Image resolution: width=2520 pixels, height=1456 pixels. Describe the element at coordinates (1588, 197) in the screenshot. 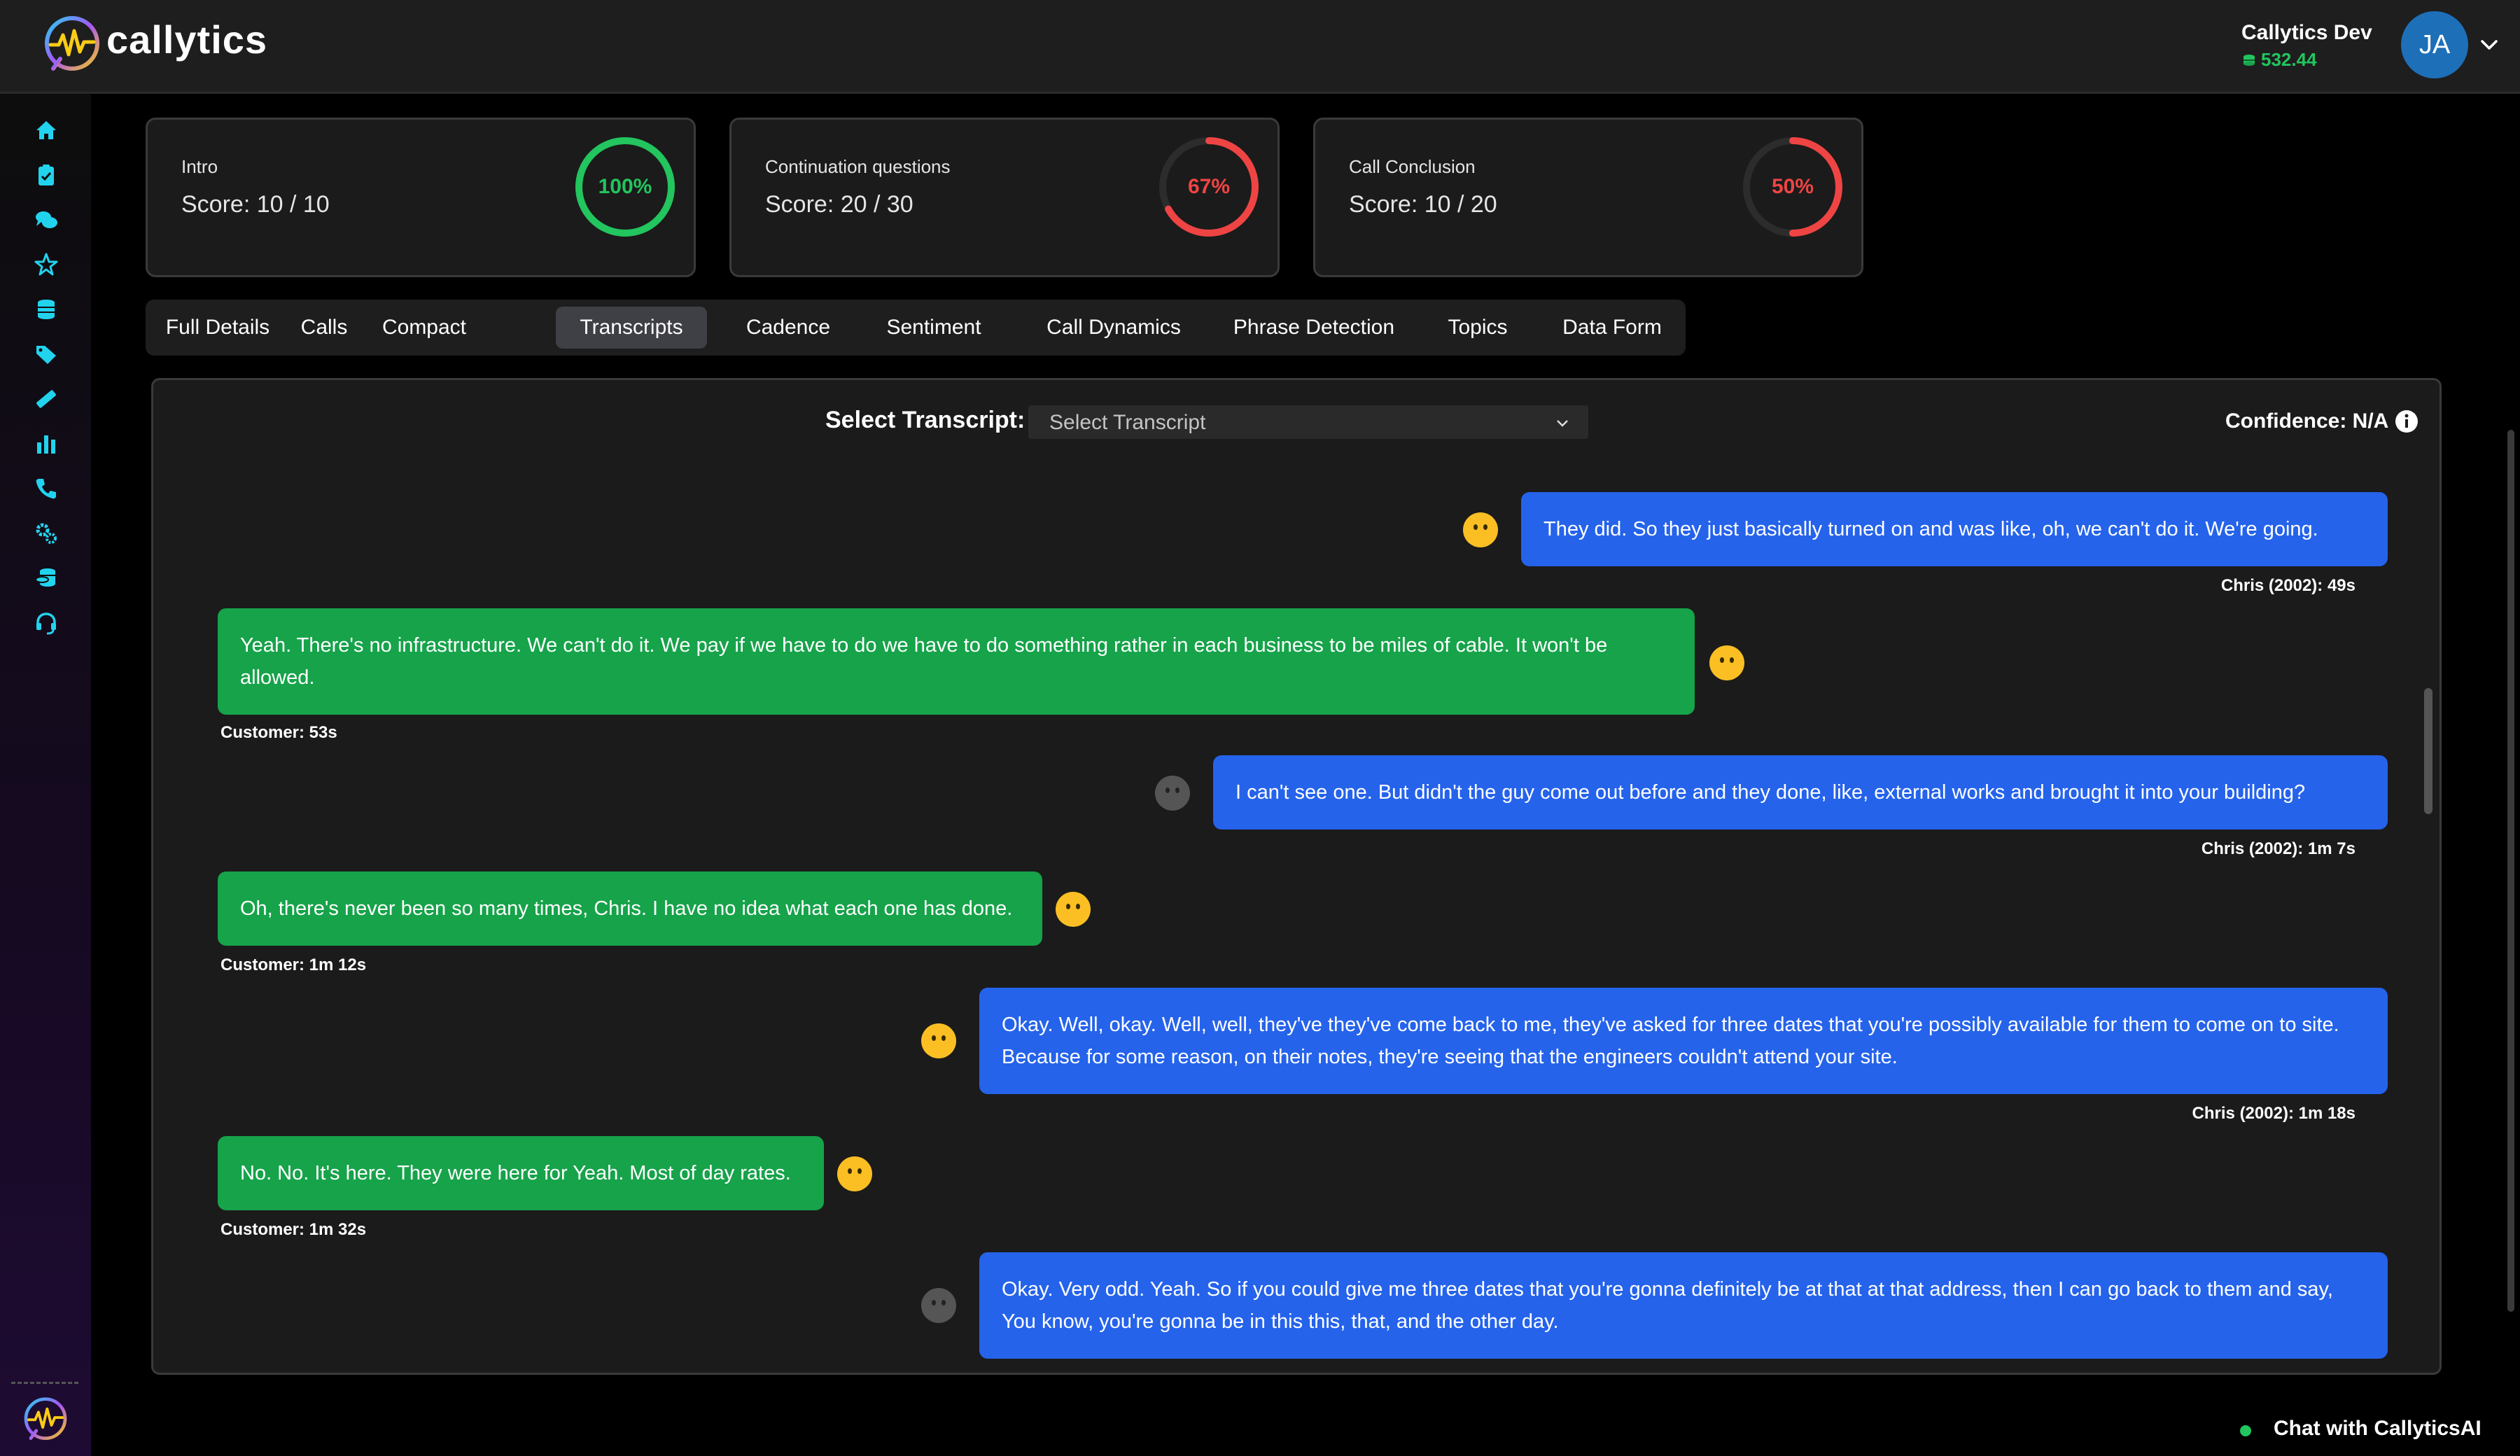

I see `score-card-conclusion: Call Conclusion Score: 10 / 20 50%` at that location.